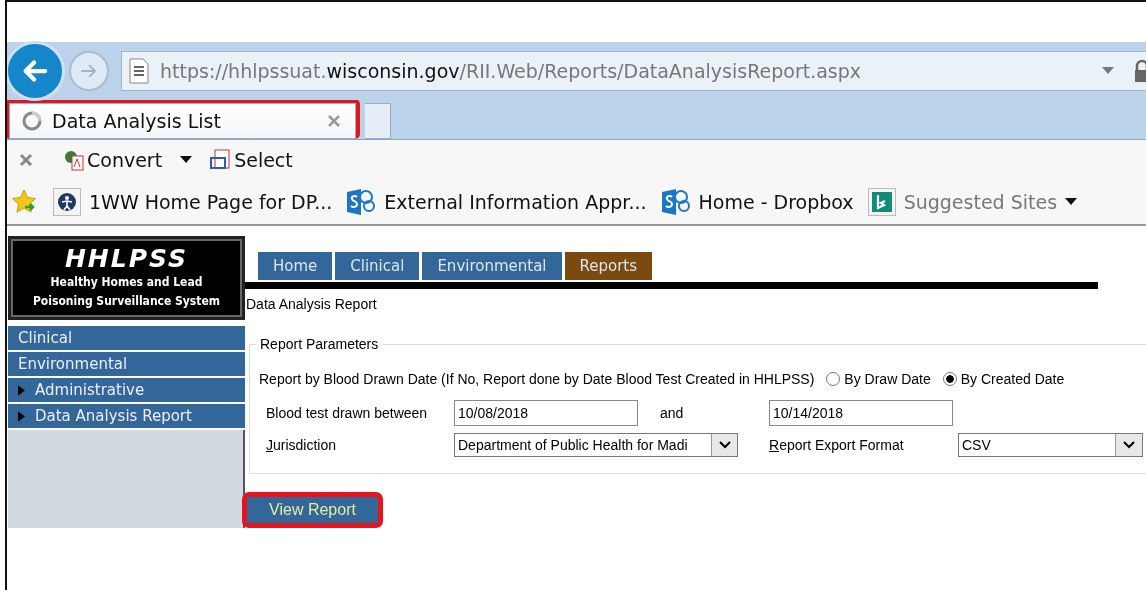  What do you see at coordinates (126, 301) in the screenshot?
I see `logo-subtitle: Poisoning Surveillance System` at bounding box center [126, 301].